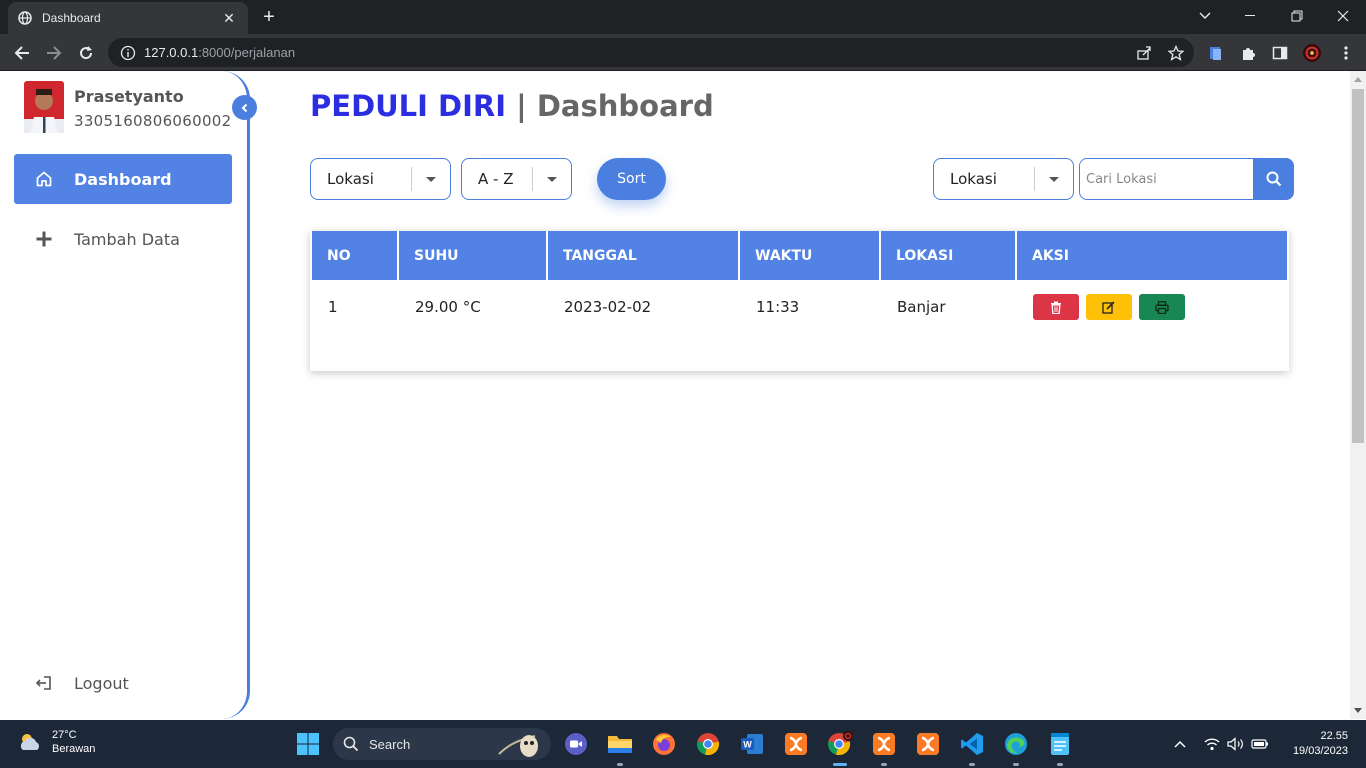 The image size is (1366, 768). I want to click on cell-tanggal: 2023-02-02, so click(608, 307).